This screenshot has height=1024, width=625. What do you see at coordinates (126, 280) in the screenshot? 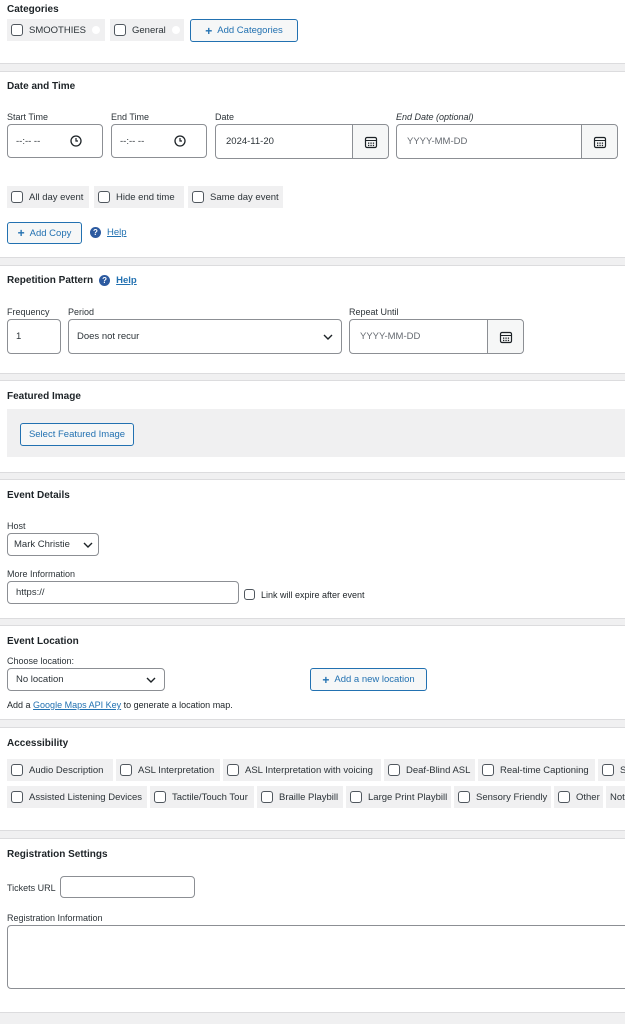
I see `repetition-help-link: Help` at bounding box center [126, 280].